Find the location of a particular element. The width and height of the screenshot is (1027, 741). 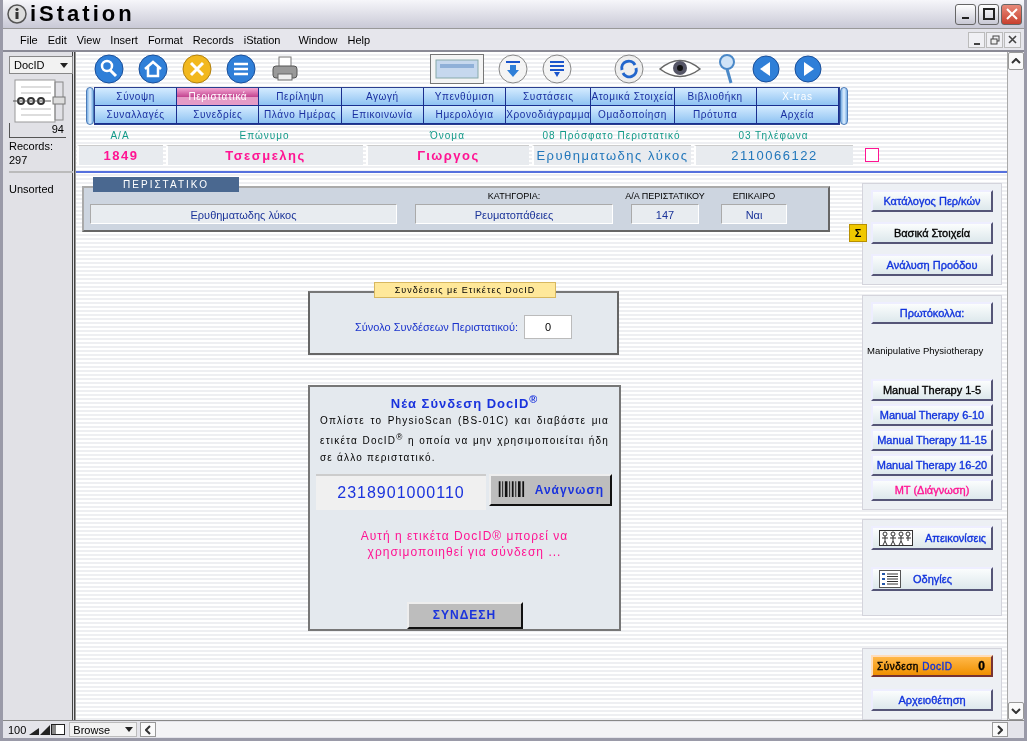

sync-icon is located at coordinates (629, 69).